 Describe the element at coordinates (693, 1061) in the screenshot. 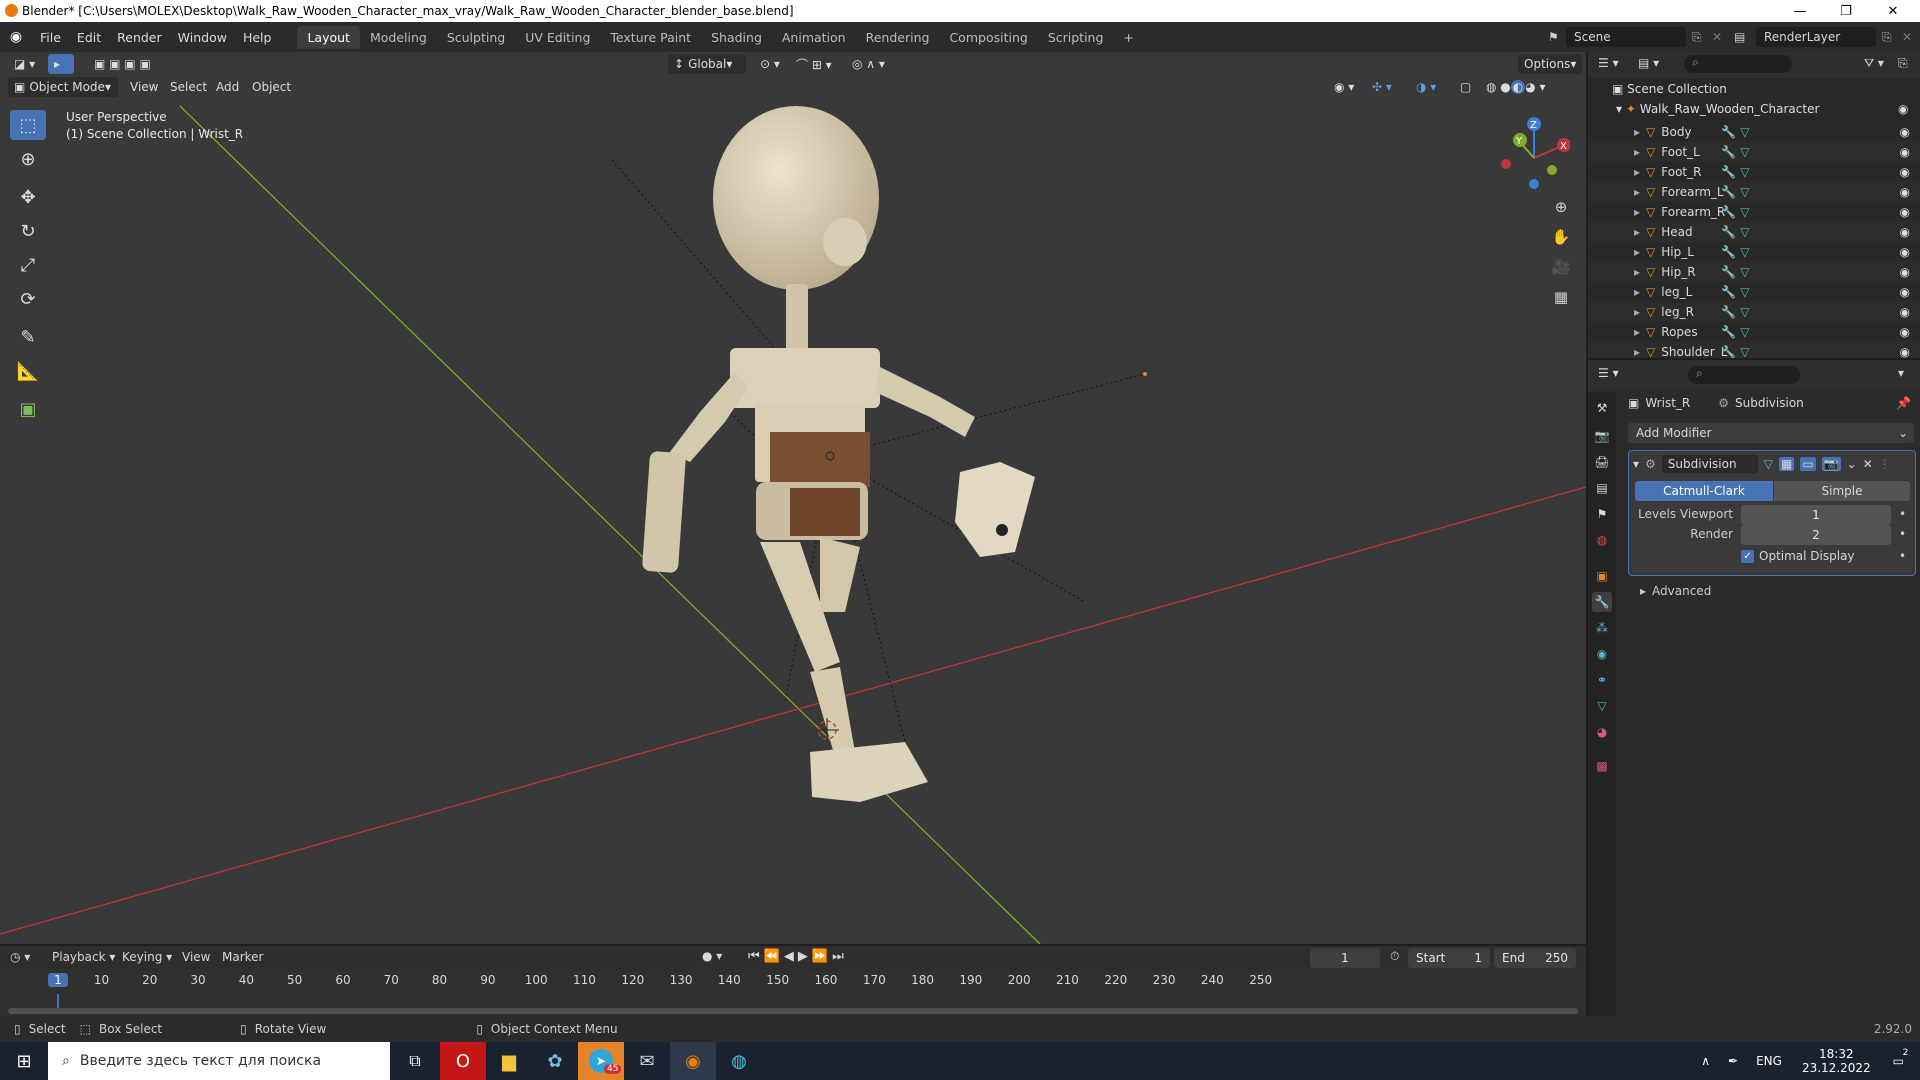

I see `blender-taskbar-icon: ◉` at that location.